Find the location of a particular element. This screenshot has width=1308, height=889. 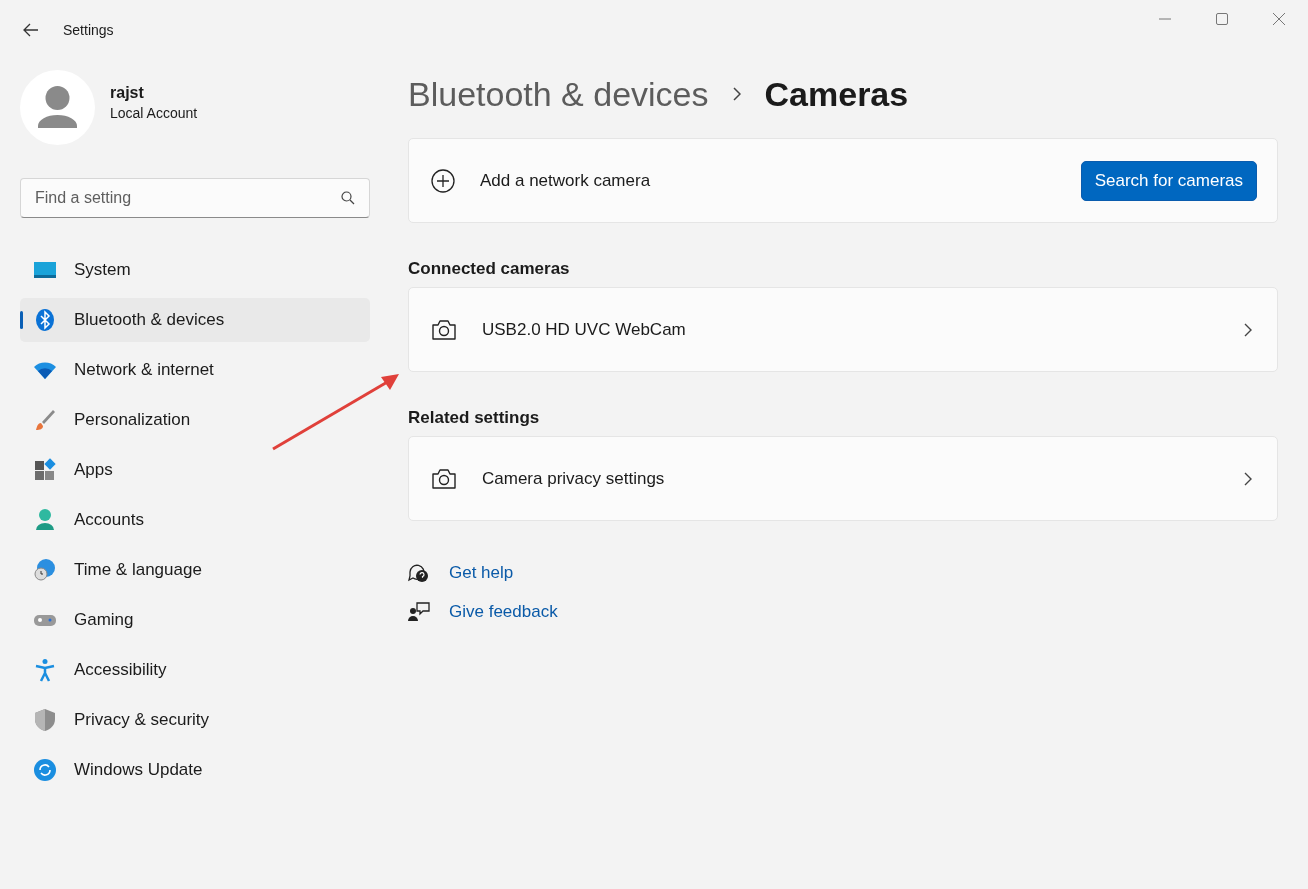

nav-item: Apps is located at coordinates (195, 470).